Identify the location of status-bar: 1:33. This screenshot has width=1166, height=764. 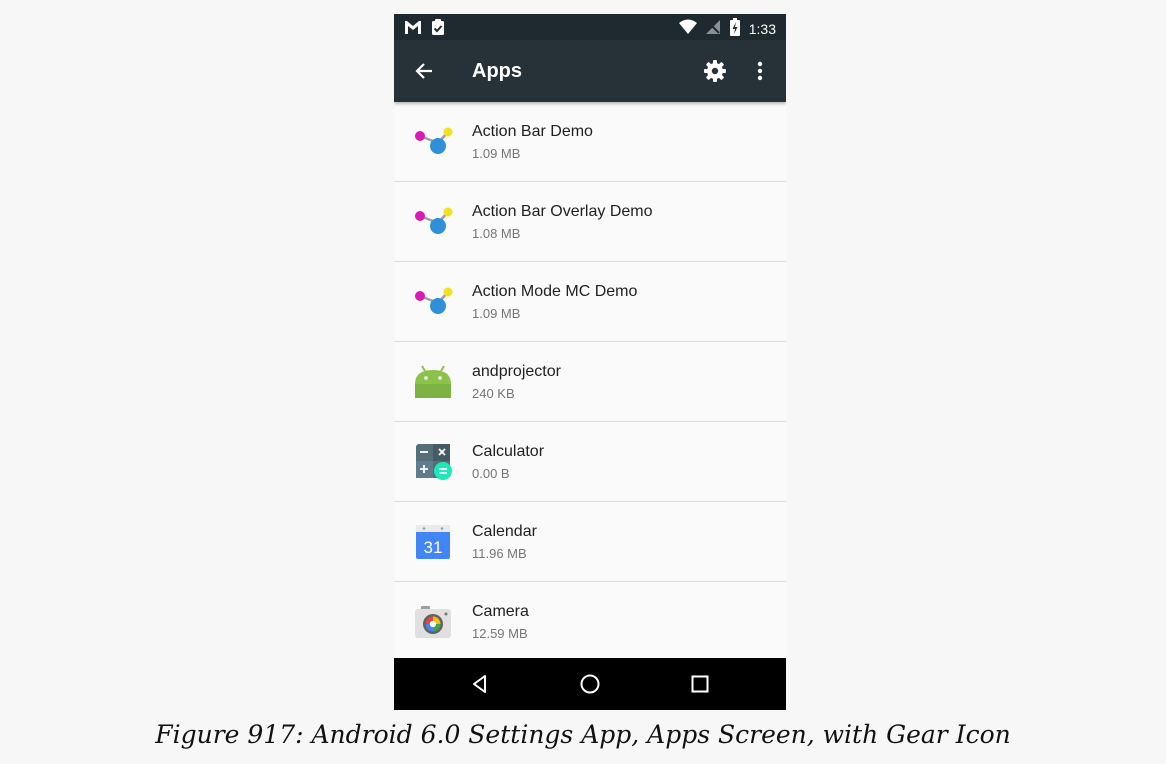
(590, 27).